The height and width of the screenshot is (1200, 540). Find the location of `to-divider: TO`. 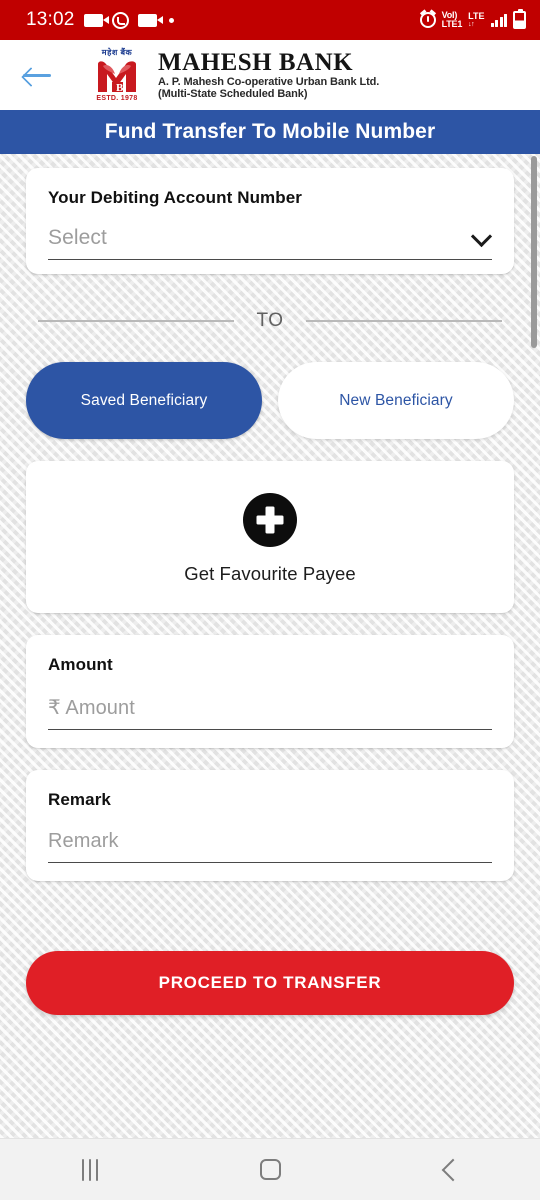

to-divider: TO is located at coordinates (270, 321).